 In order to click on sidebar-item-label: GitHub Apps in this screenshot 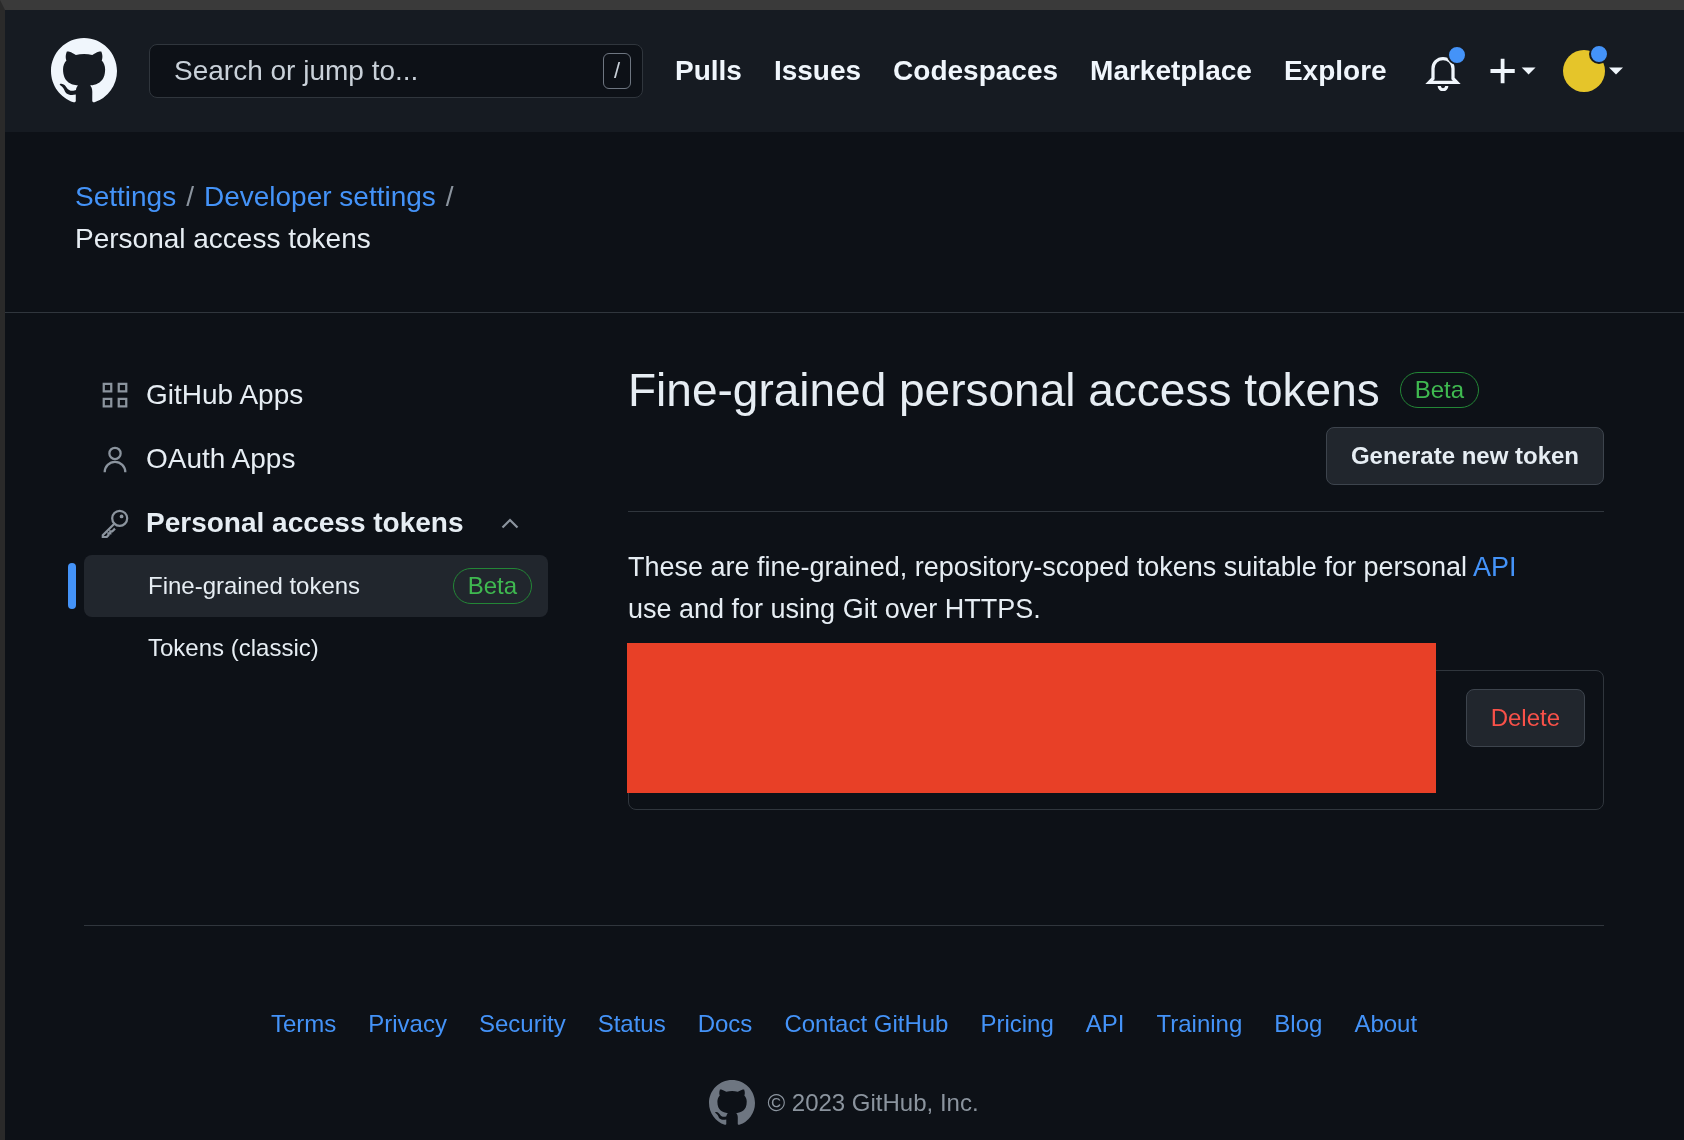, I will do `click(225, 395)`.